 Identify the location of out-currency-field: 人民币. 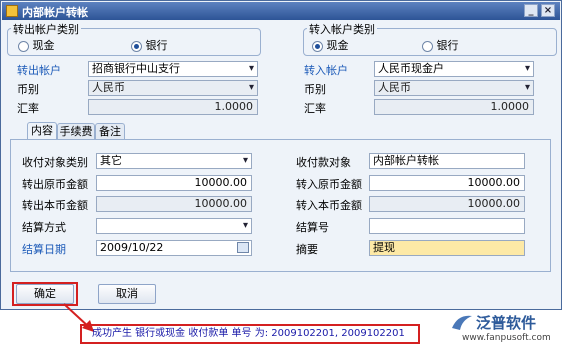
(173, 88).